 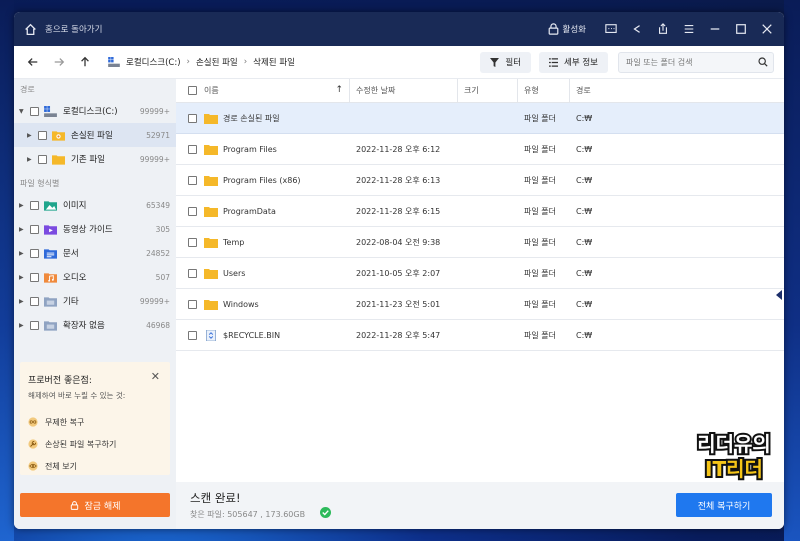 What do you see at coordinates (114, 62) in the screenshot?
I see `drive-icon` at bounding box center [114, 62].